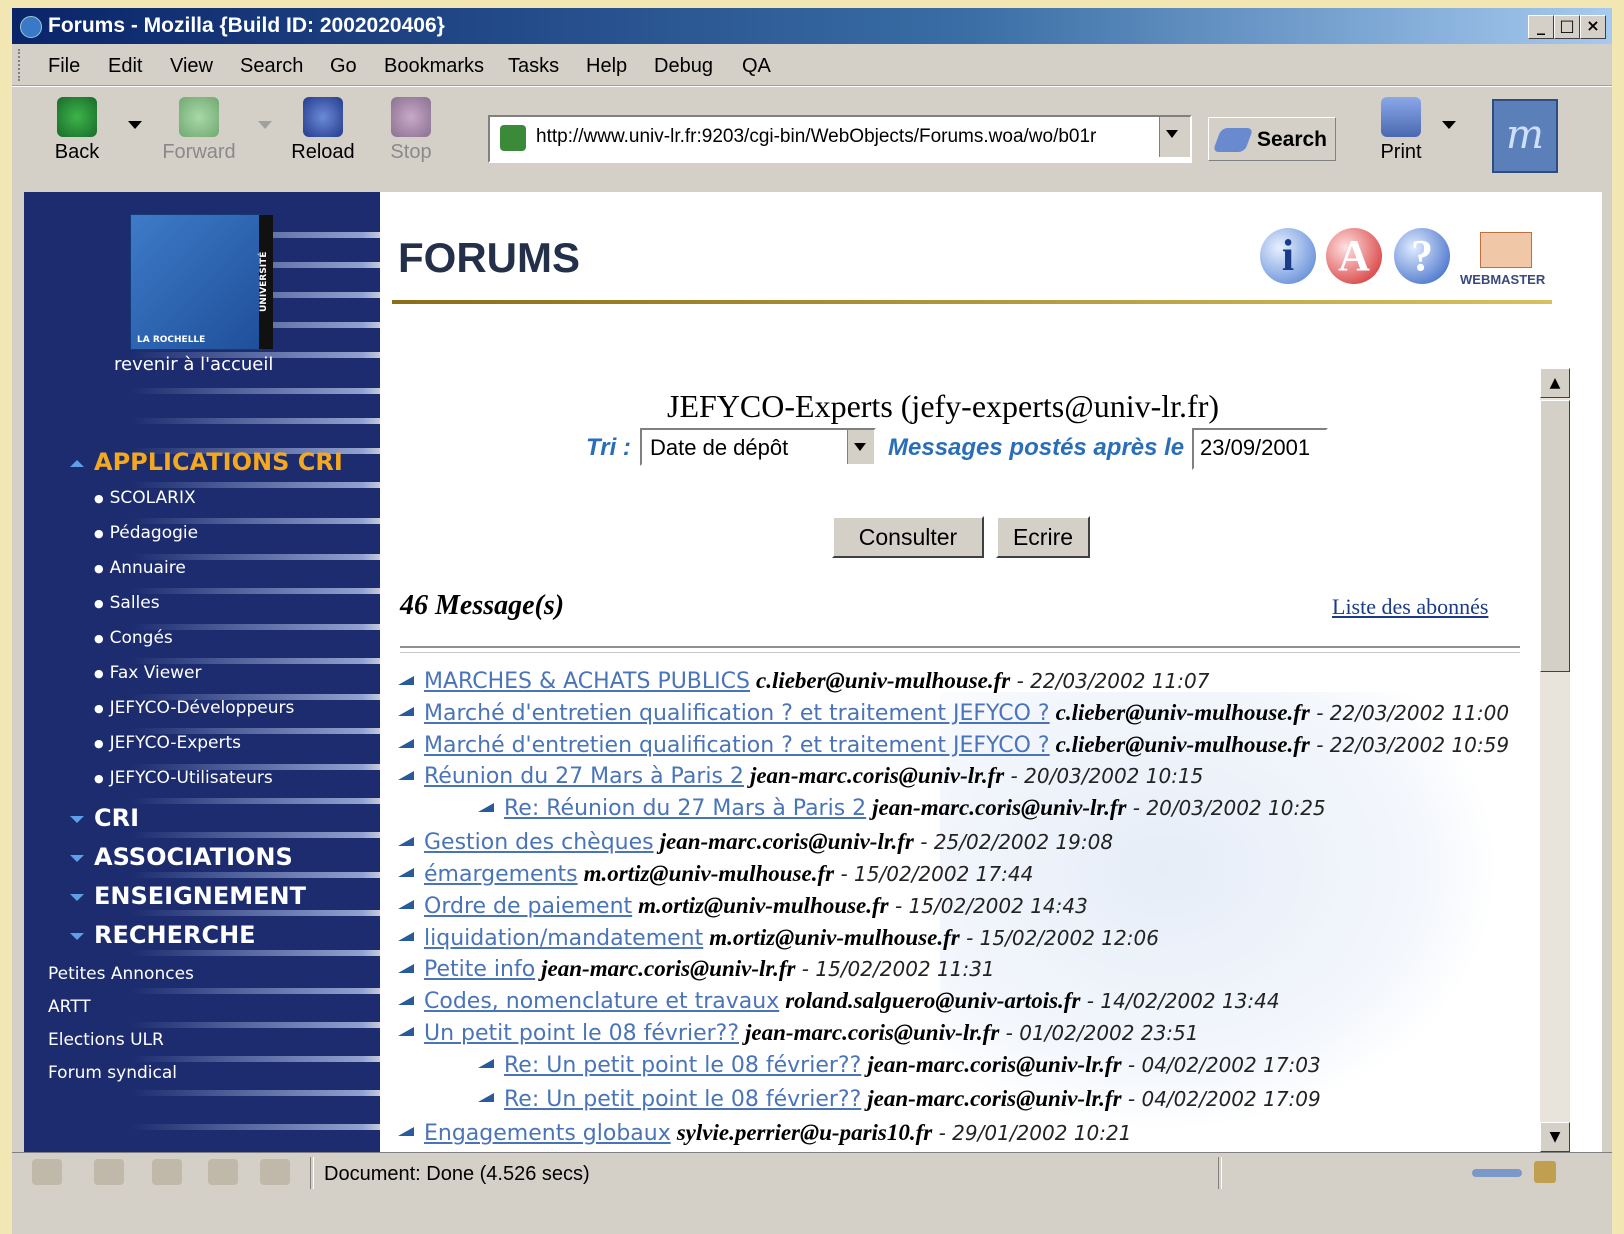 This screenshot has width=1624, height=1234. Describe the element at coordinates (1354, 256) in the screenshot. I see `accessibility-icon: A` at that location.